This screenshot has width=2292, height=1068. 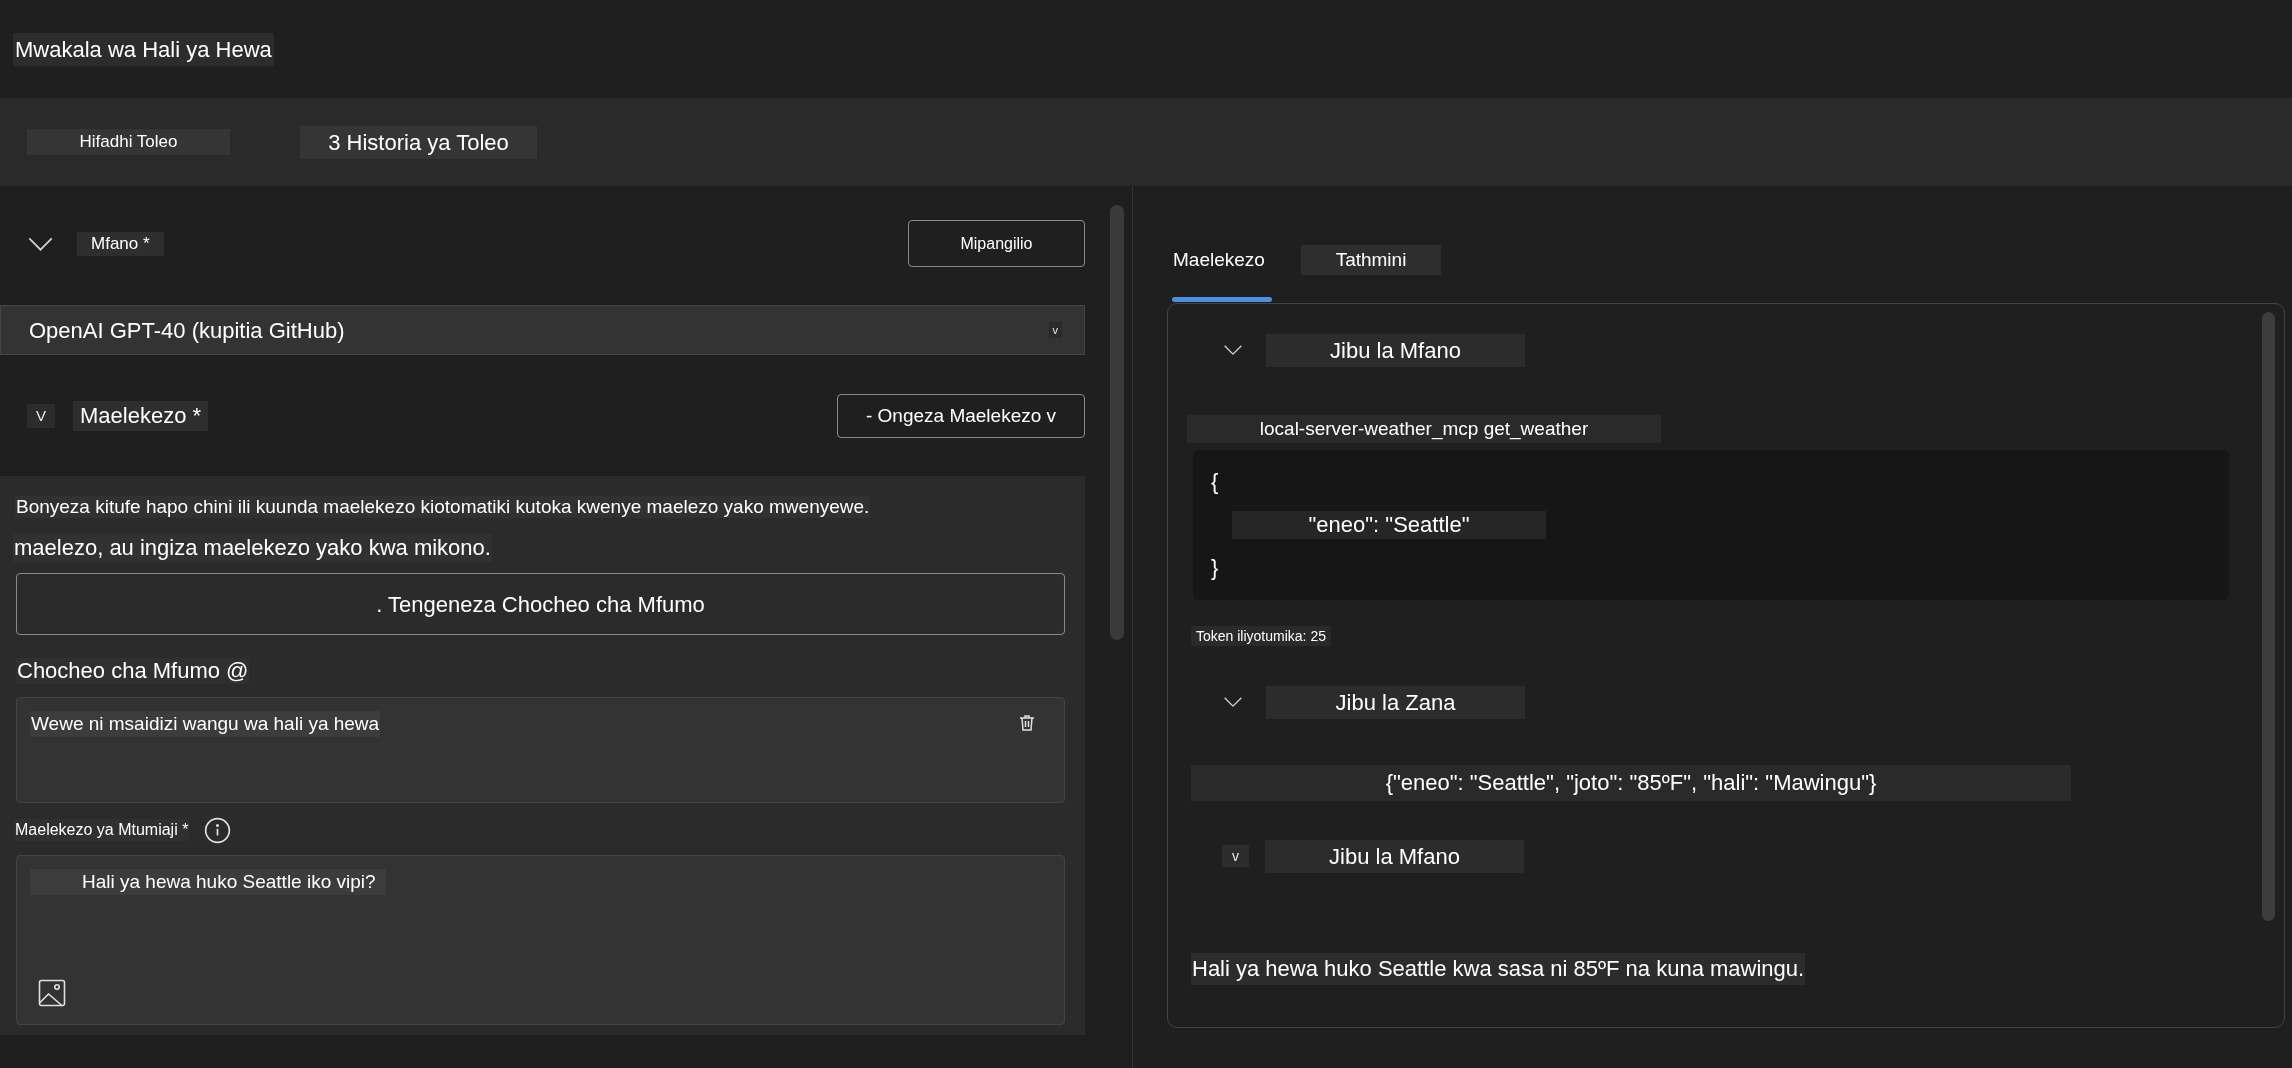 I want to click on tab: Maelekezo, so click(x=1222, y=273).